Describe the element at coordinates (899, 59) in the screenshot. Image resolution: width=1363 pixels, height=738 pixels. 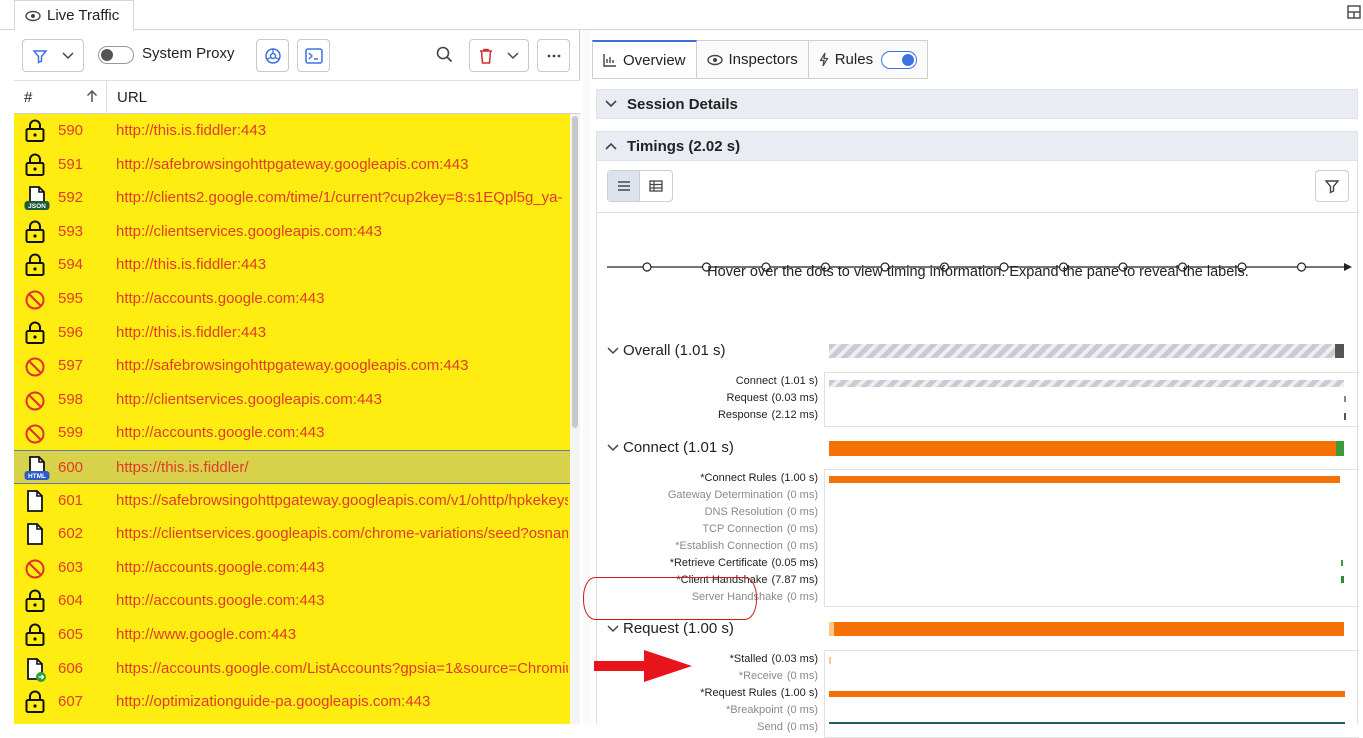
I see `rules-toggle` at that location.